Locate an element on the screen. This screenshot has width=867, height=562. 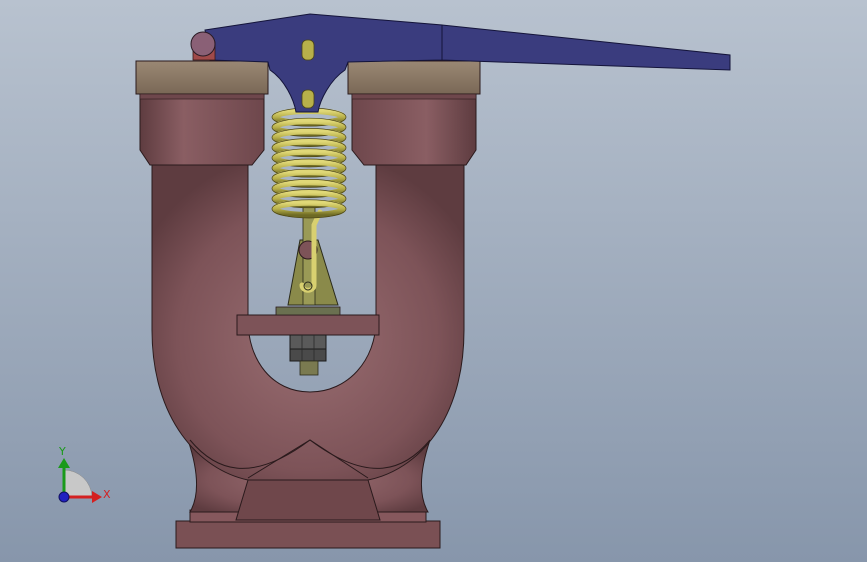
right-leg-upper is located at coordinates (414, 128).